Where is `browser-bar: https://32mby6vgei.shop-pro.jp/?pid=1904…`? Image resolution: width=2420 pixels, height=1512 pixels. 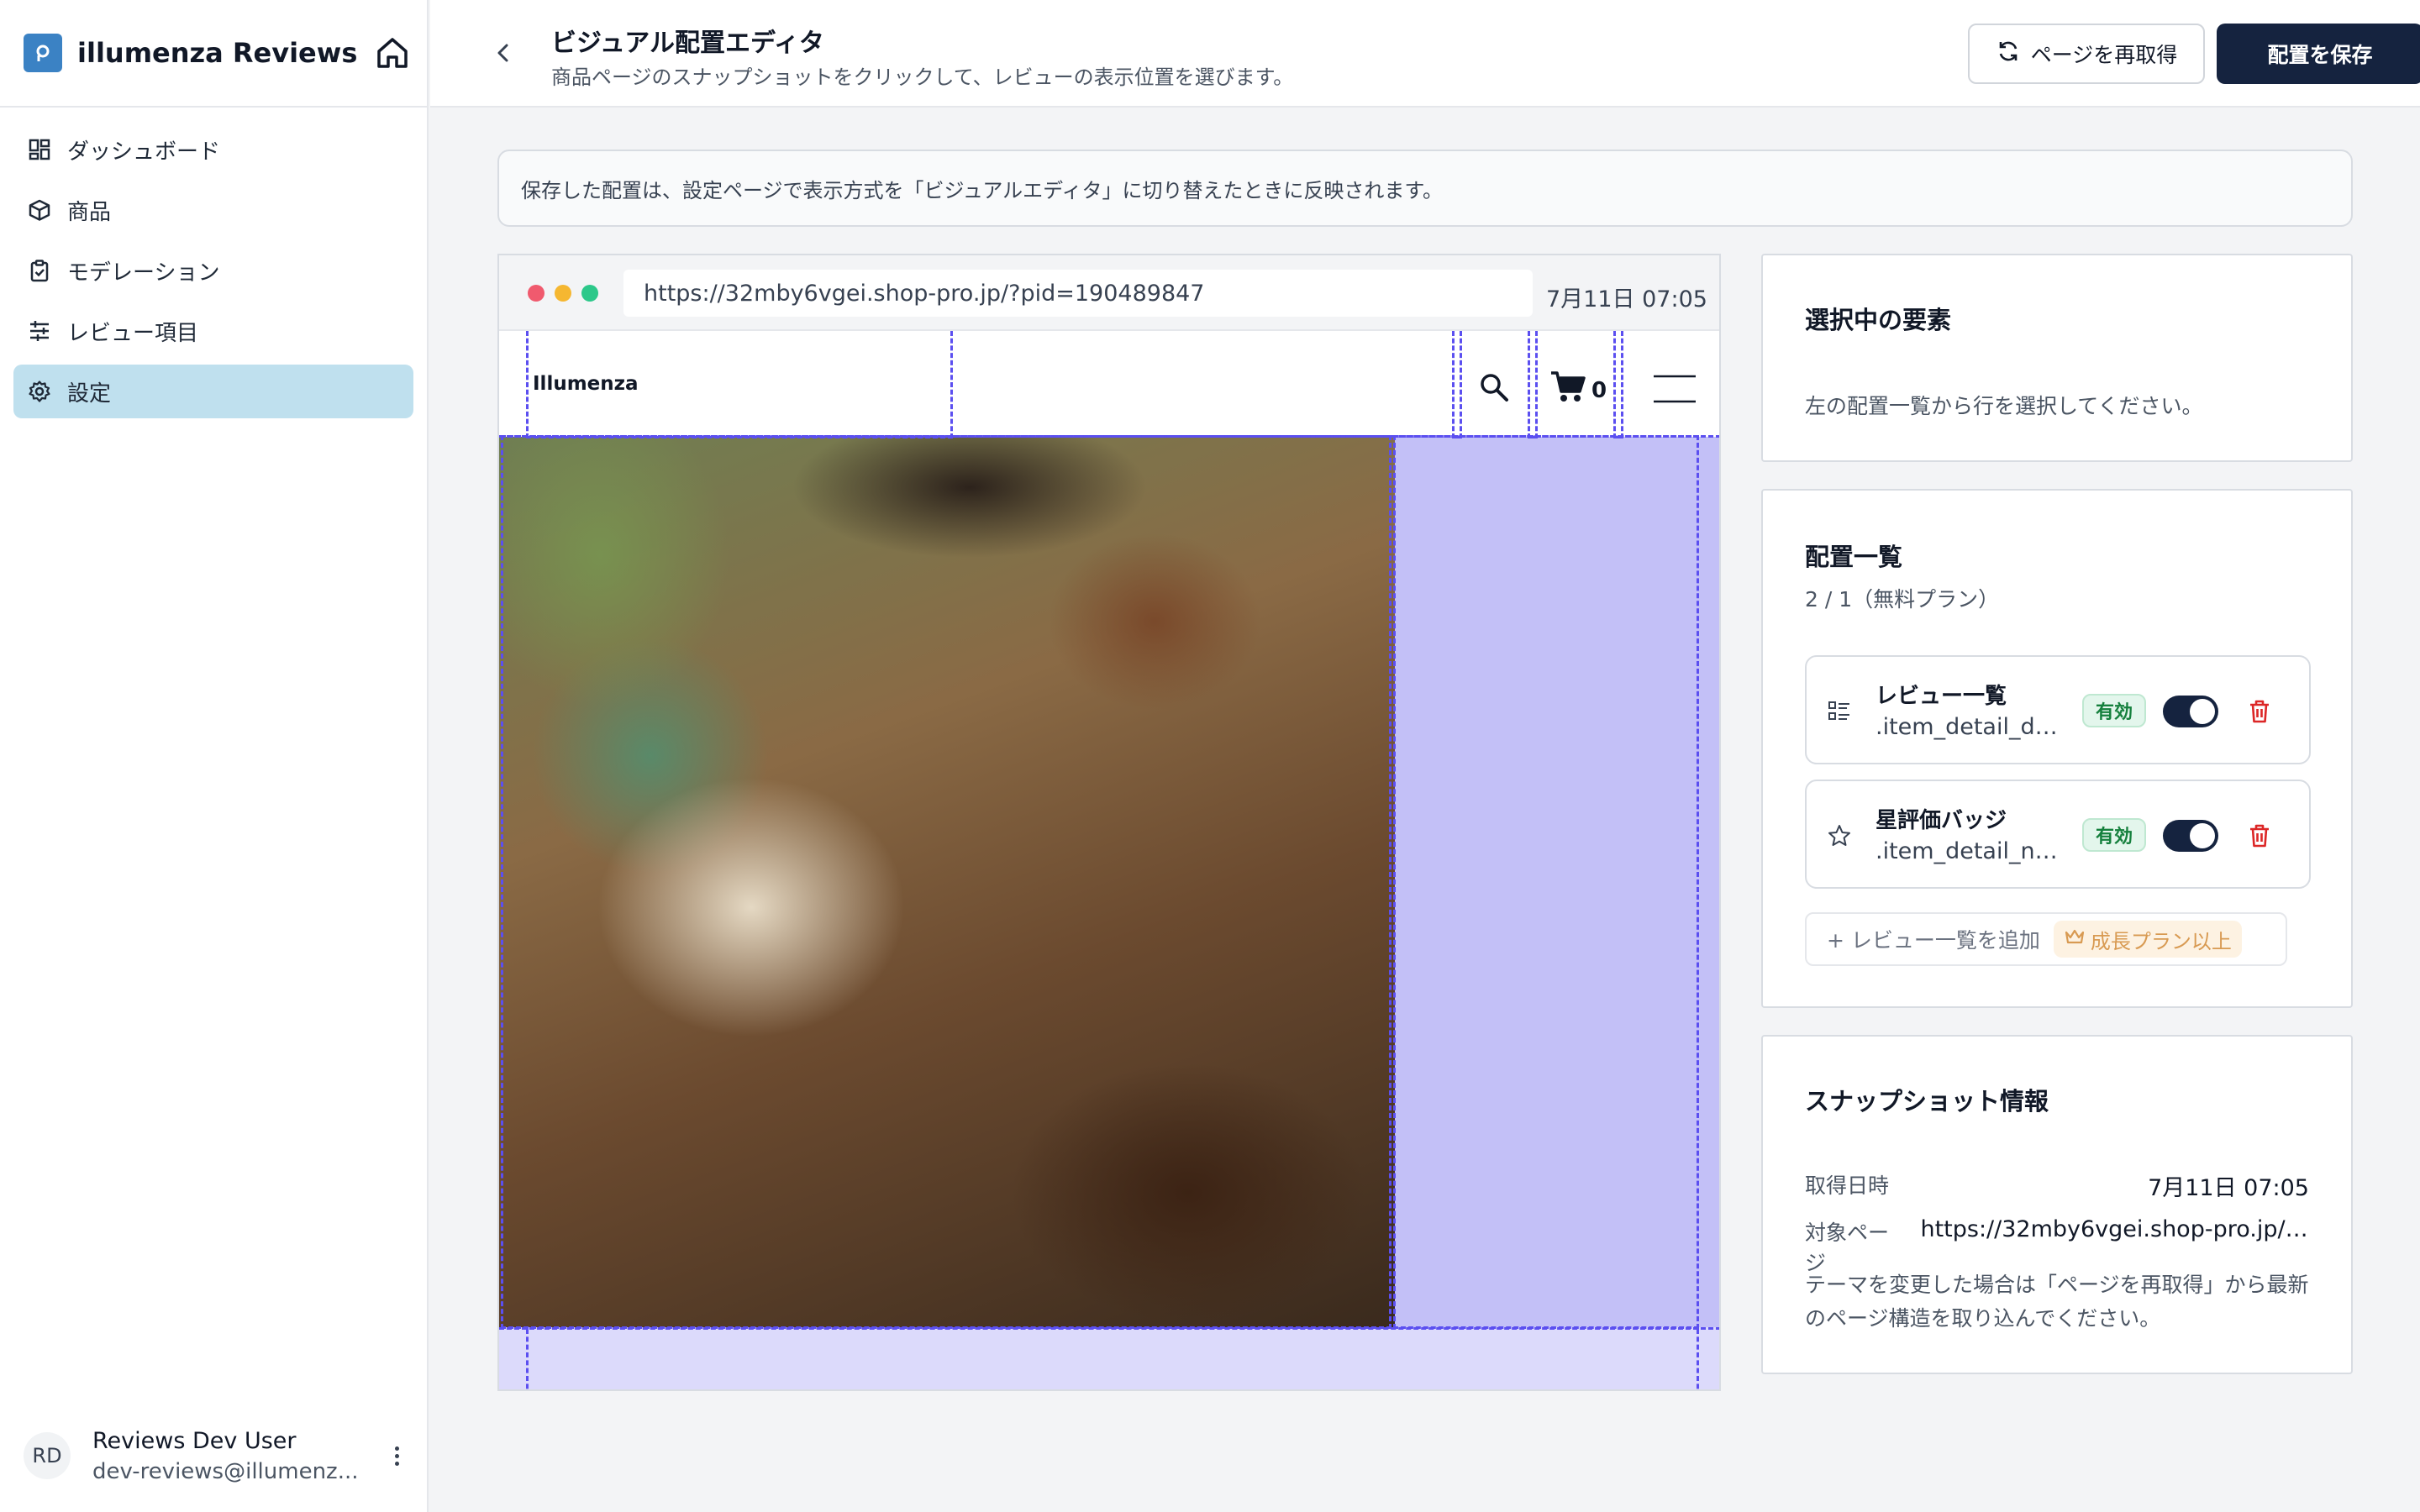 browser-bar: https://32mby6vgei.shop-pro.jp/?pid=1904… is located at coordinates (1109, 293).